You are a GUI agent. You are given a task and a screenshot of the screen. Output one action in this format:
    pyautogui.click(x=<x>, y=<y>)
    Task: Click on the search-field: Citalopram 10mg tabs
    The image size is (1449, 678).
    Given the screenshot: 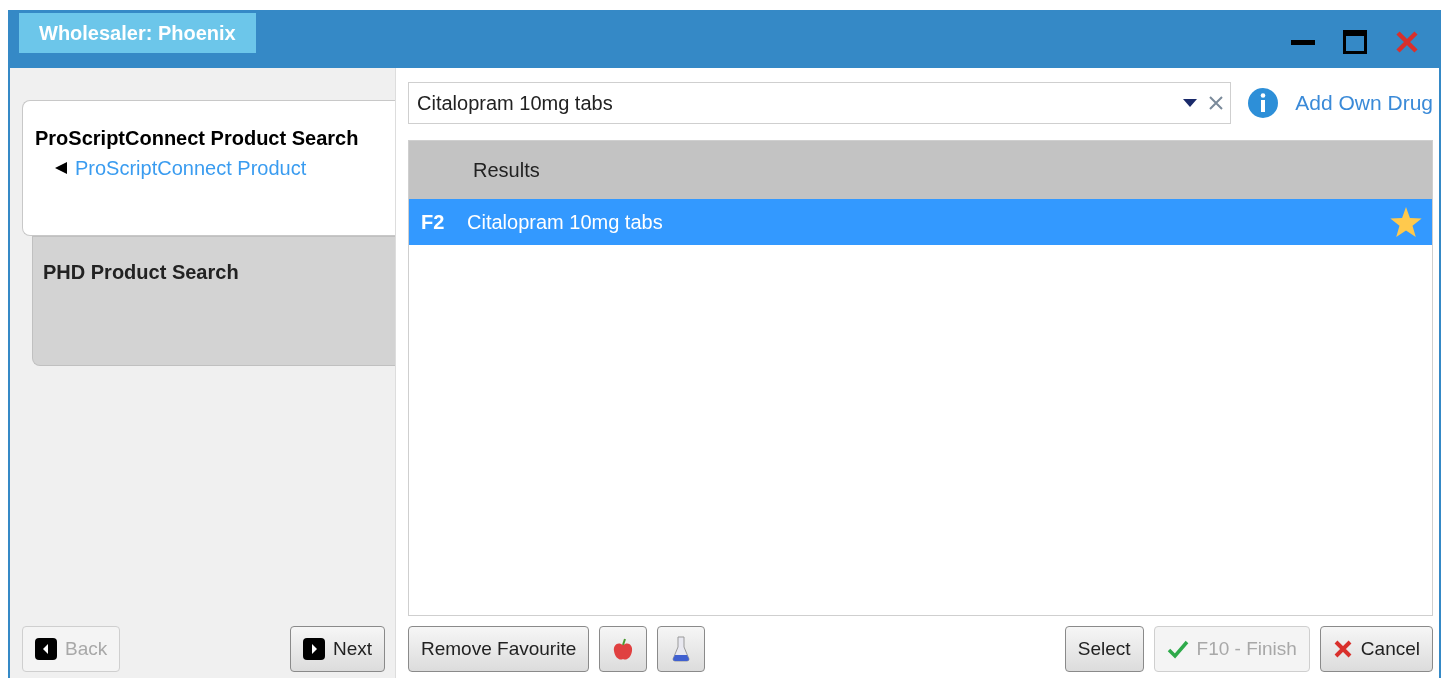 What is the action you would take?
    pyautogui.click(x=820, y=103)
    